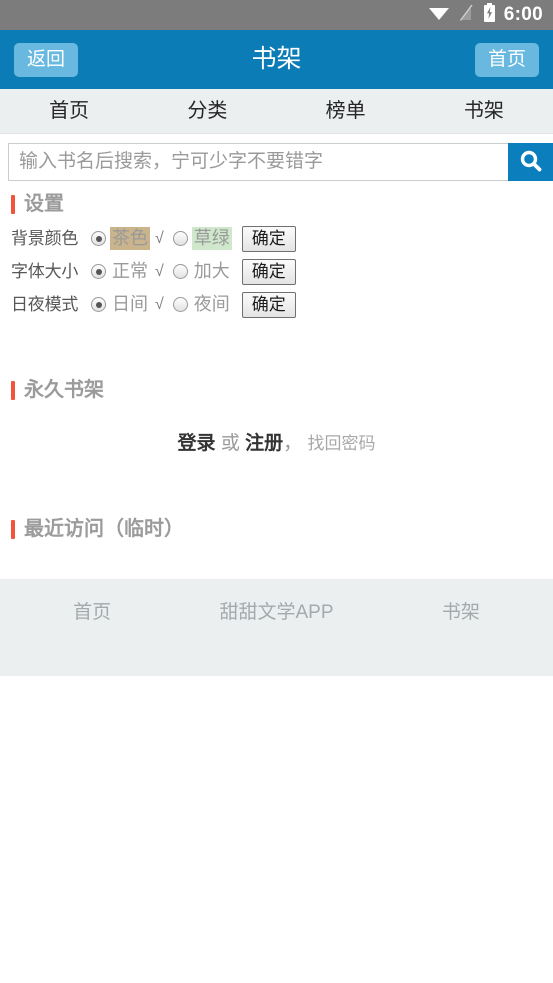 This screenshot has width=553, height=983. I want to click on permanent-shelf-section-header: 永久书架, so click(276, 390).